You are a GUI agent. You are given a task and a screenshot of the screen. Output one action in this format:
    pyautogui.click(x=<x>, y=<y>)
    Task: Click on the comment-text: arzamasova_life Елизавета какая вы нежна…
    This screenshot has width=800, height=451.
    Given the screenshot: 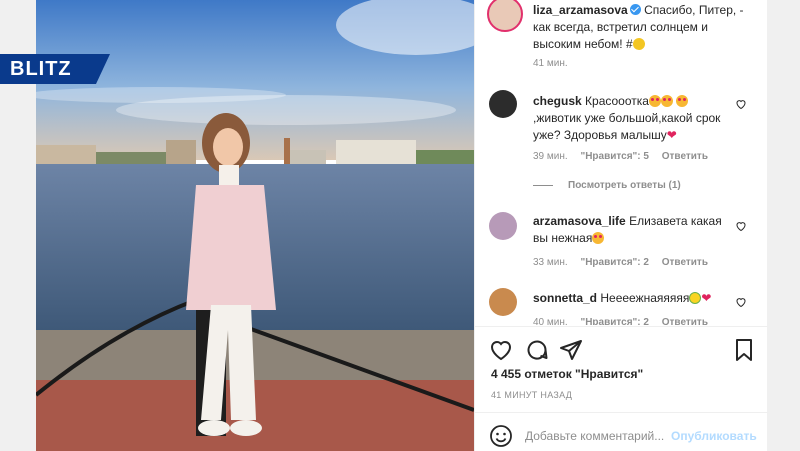 What is the action you would take?
    pyautogui.click(x=633, y=230)
    